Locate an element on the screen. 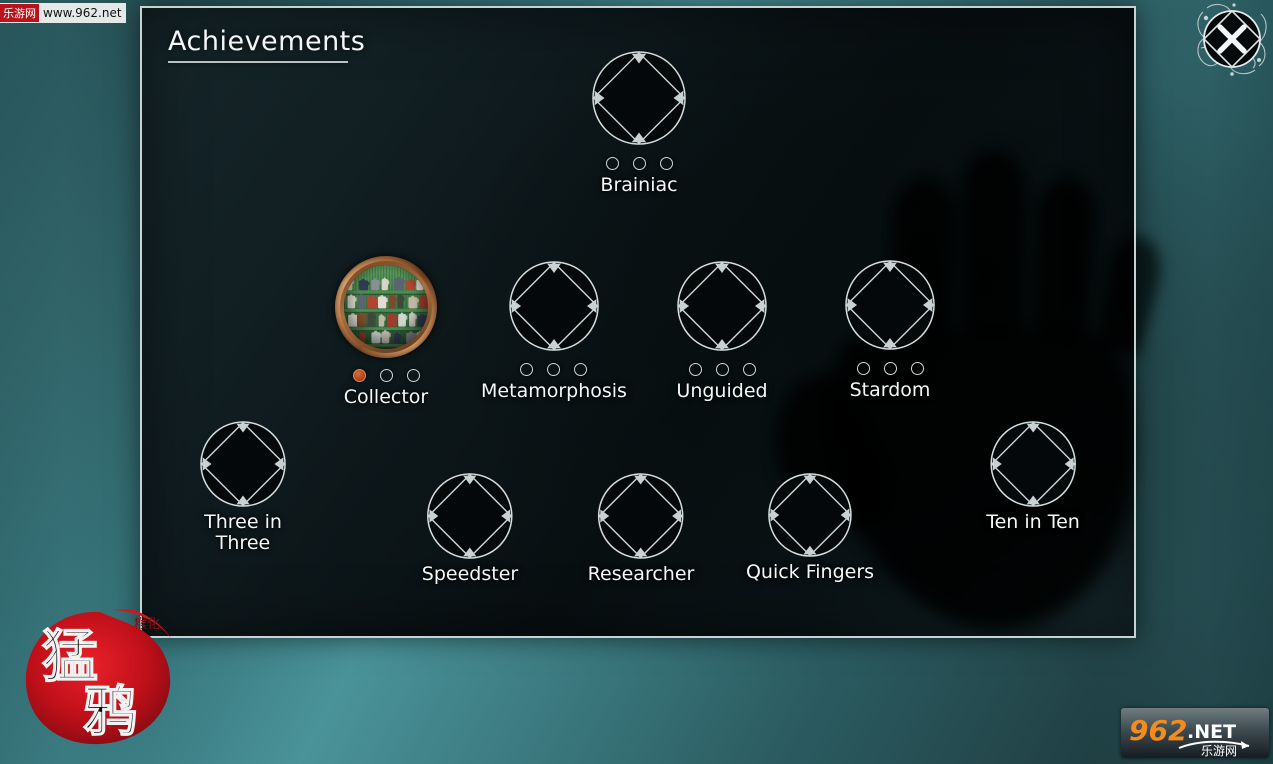 Image resolution: width=1273 pixels, height=764 pixels. achievement-collector: Collector is located at coordinates (386, 332).